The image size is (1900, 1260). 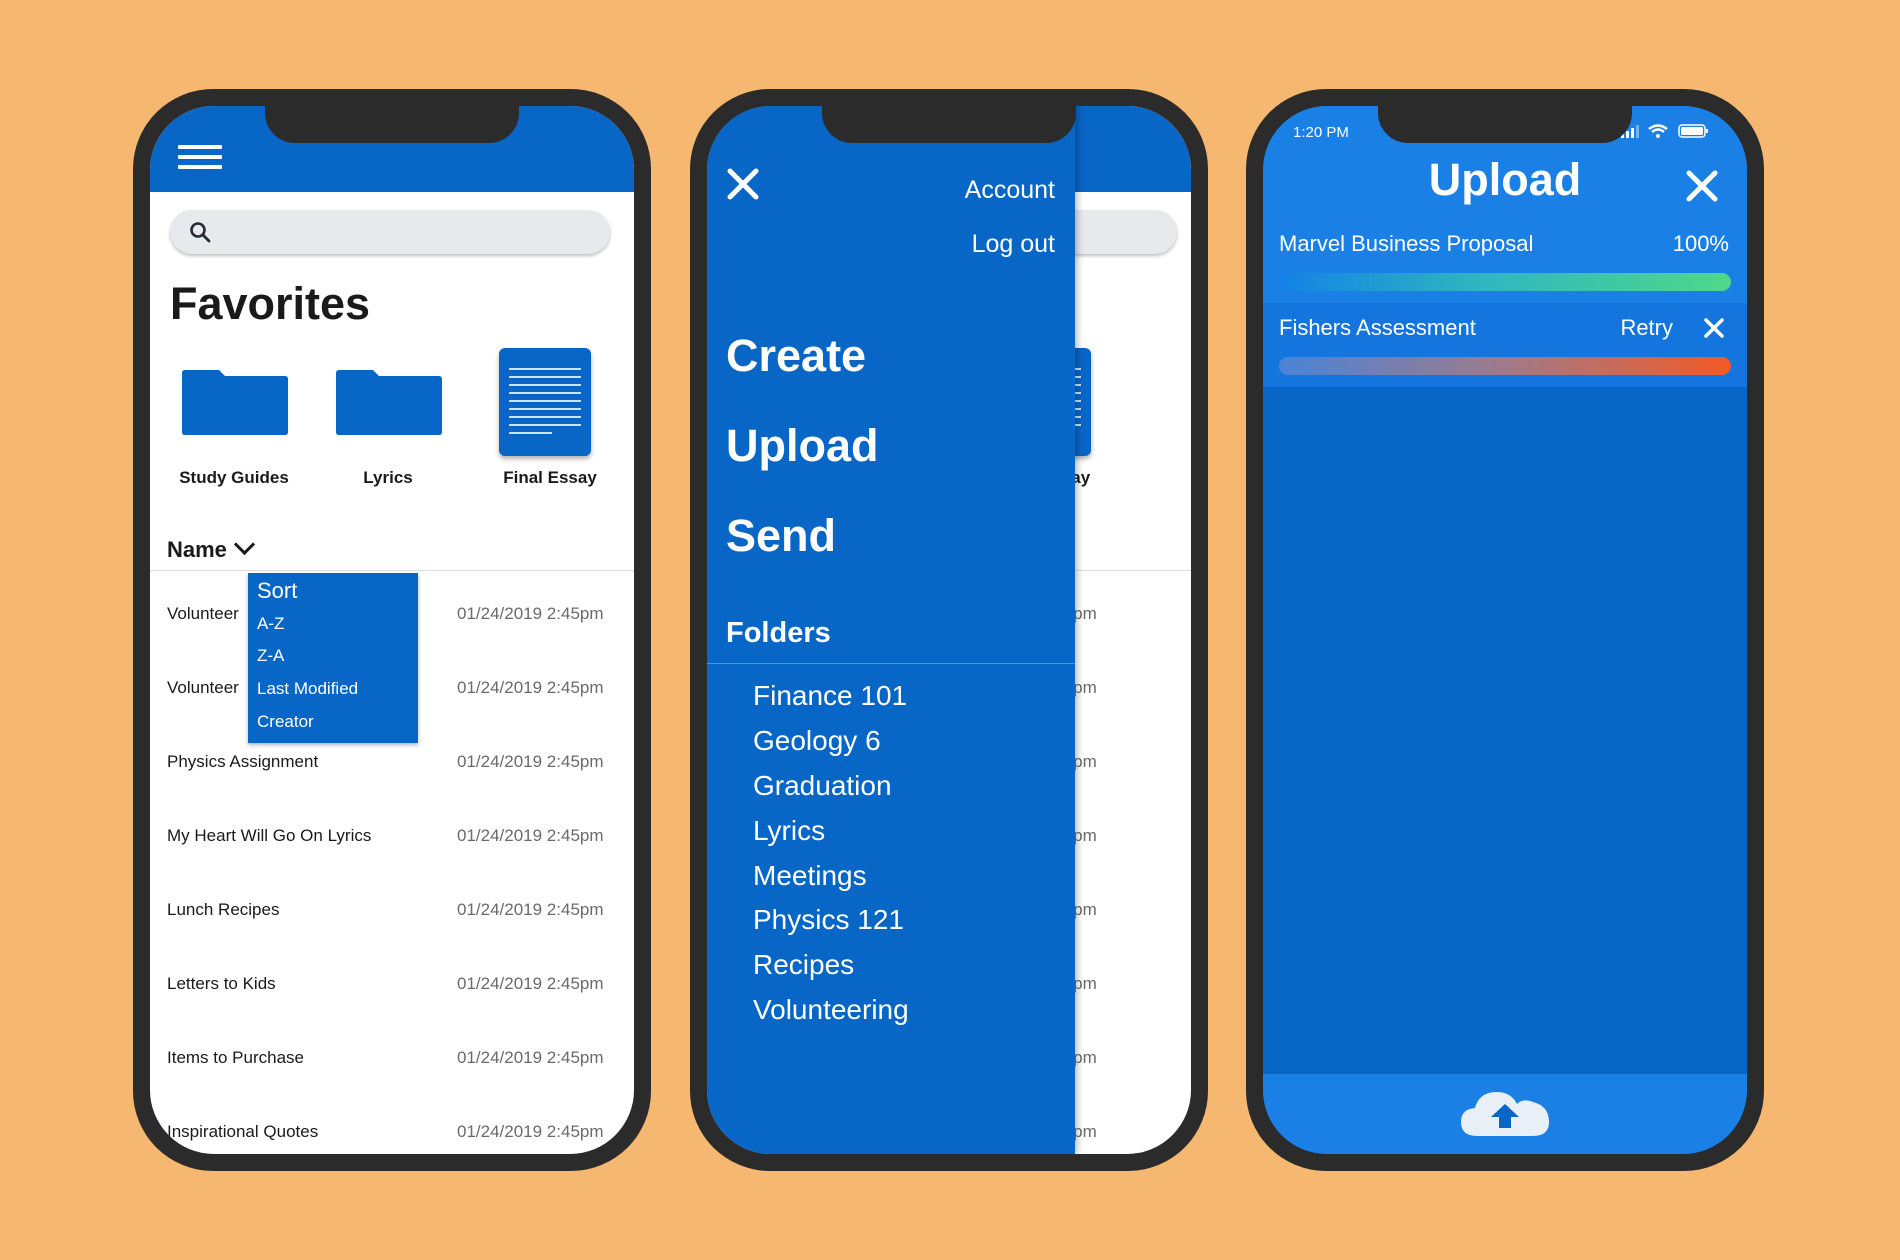 I want to click on account-link: Account, so click(x=1010, y=190).